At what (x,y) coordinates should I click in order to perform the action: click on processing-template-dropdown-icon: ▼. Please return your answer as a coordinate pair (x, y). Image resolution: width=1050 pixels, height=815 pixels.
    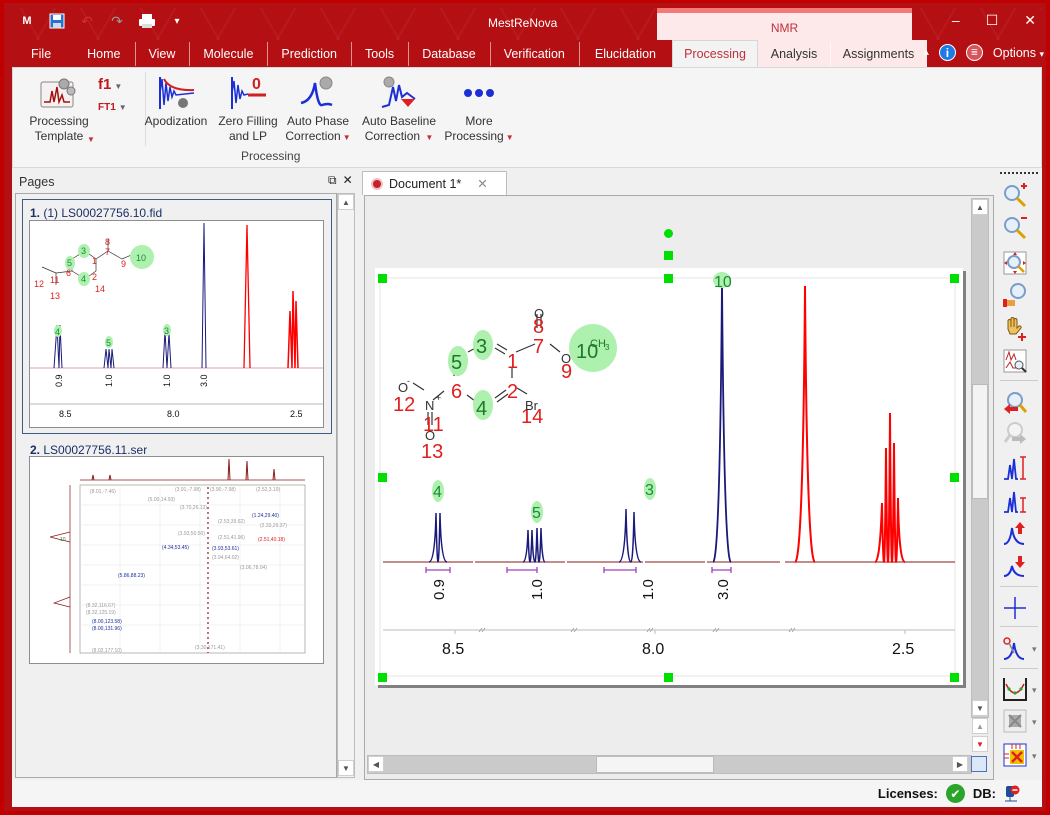
    Looking at the image, I should click on (91, 139).